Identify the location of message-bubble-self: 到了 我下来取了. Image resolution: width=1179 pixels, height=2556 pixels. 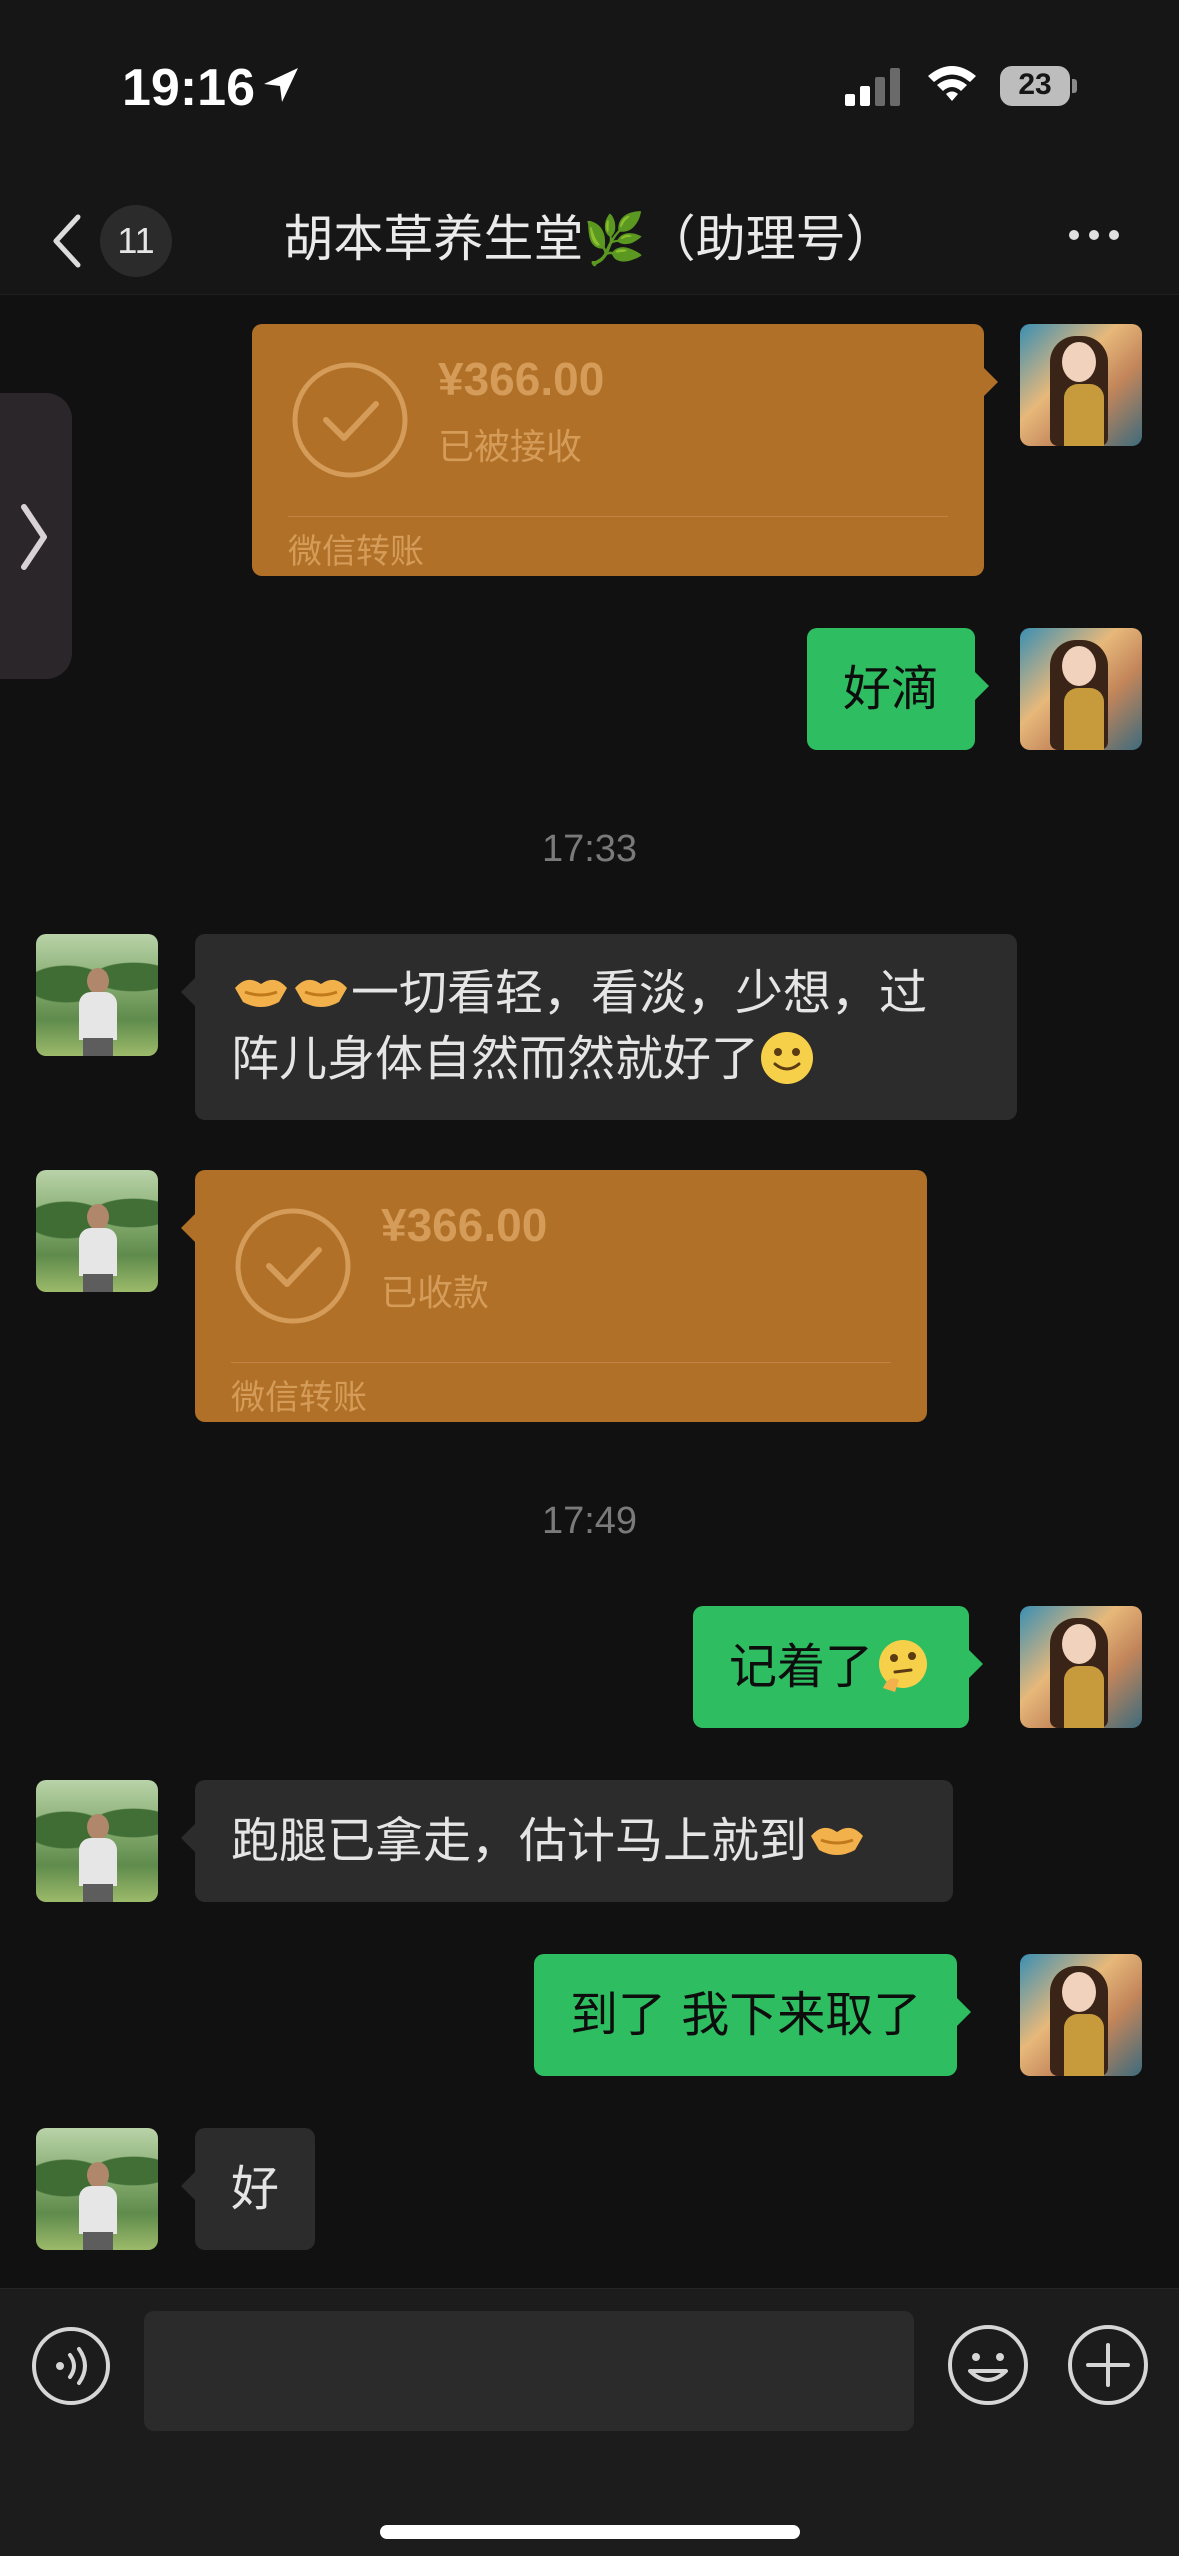
(753, 2015).